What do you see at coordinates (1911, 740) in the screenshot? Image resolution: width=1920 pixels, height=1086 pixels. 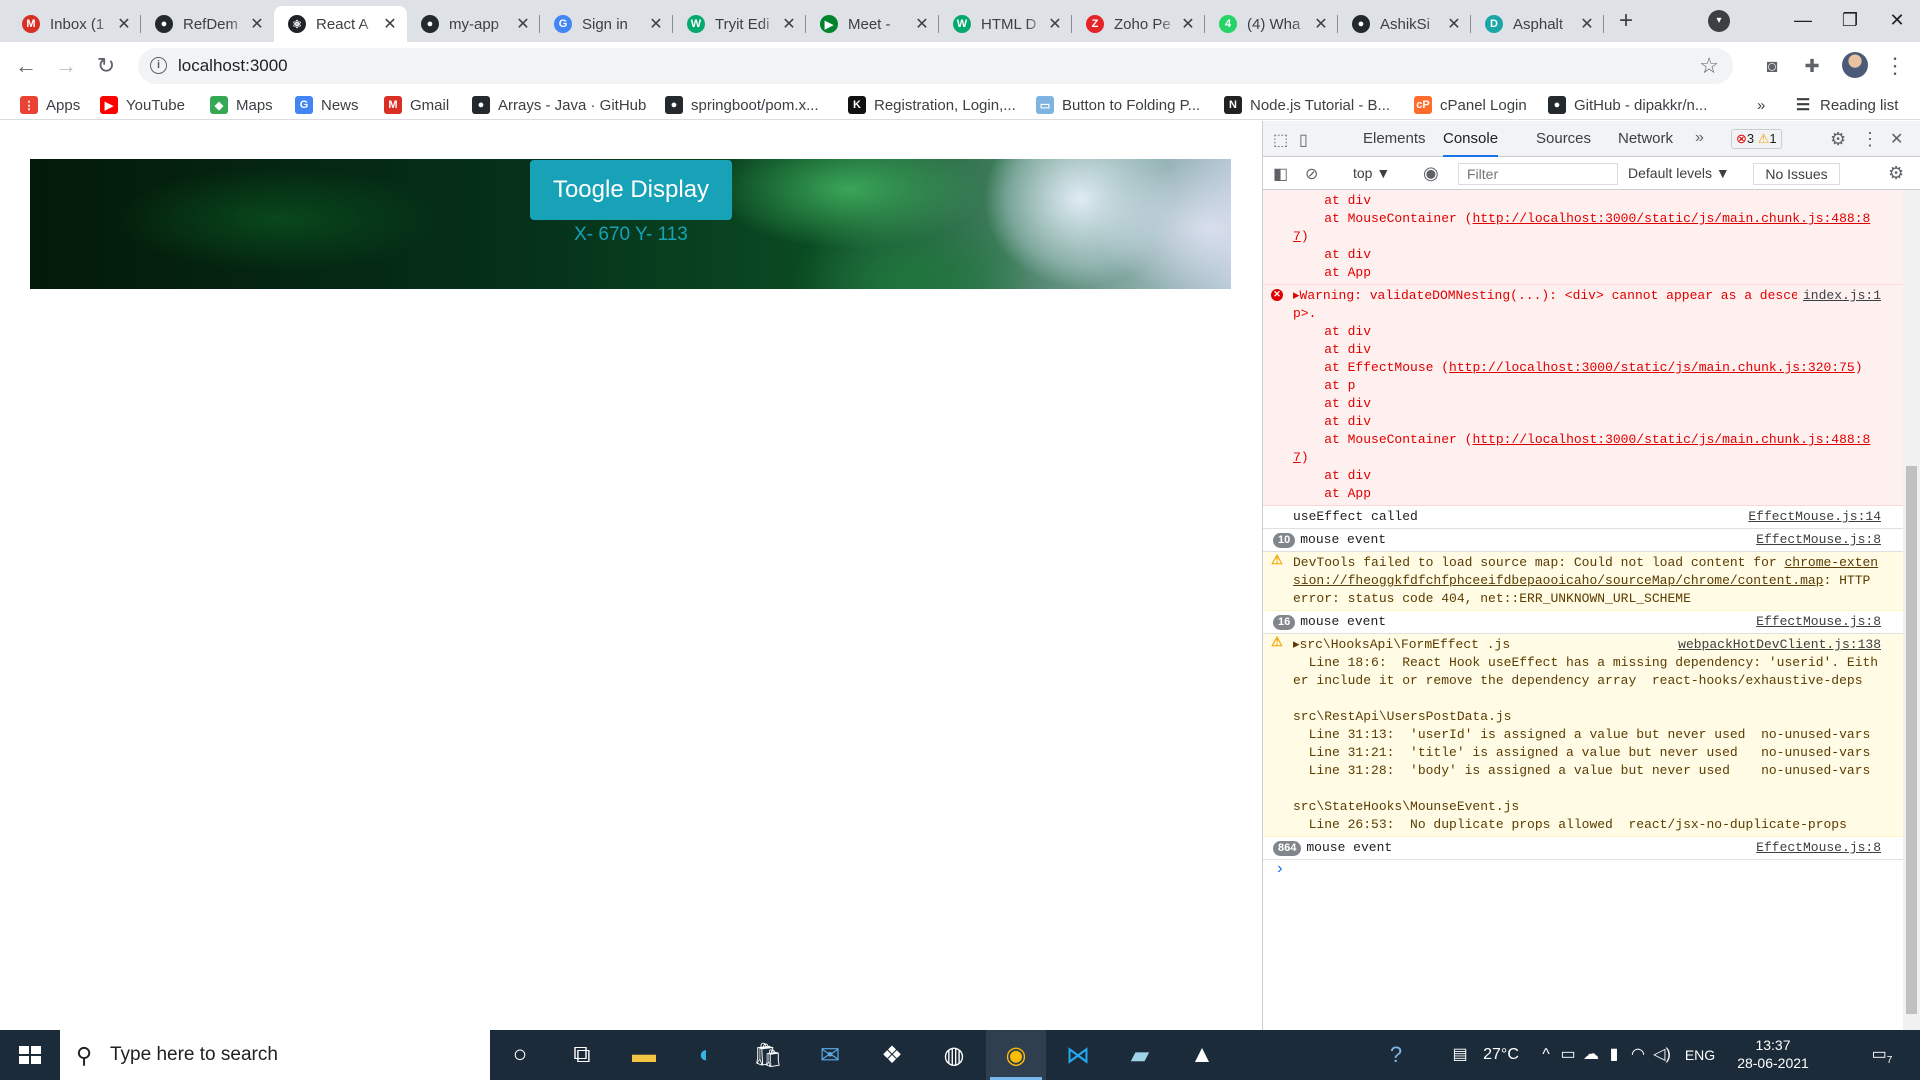 I see `scrollbar-thumb` at bounding box center [1911, 740].